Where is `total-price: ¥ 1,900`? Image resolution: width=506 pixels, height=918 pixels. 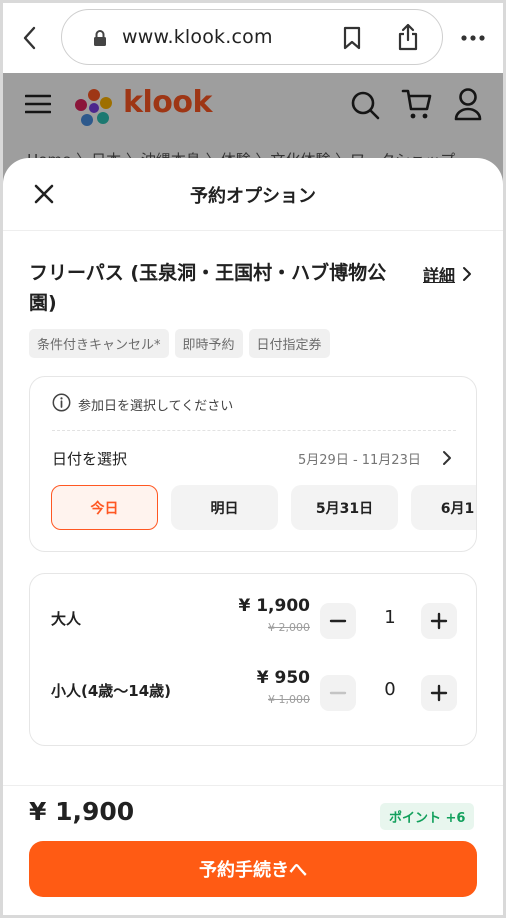 total-price: ¥ 1,900 is located at coordinates (82, 811).